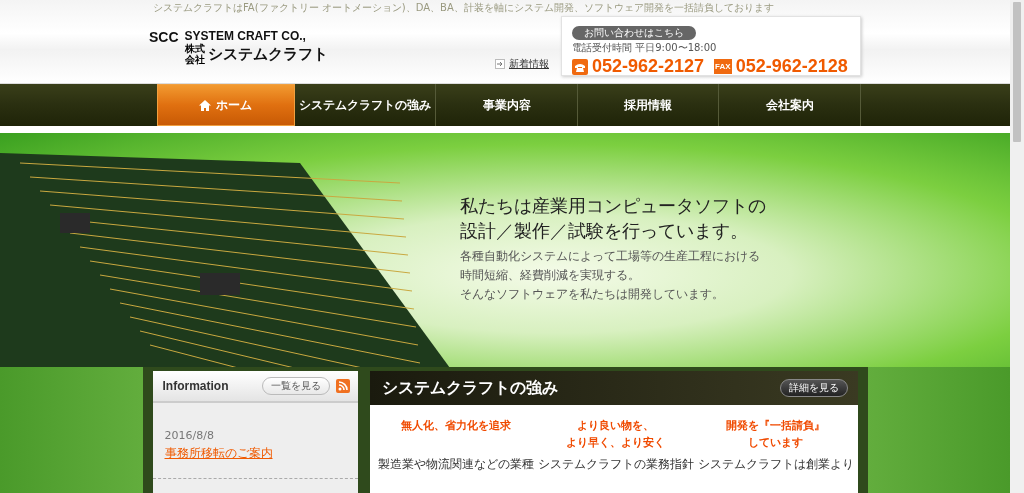 This screenshot has width=1024, height=493. Describe the element at coordinates (775, 464) in the screenshot. I see `strength-text: システムクラフトは創業より` at that location.